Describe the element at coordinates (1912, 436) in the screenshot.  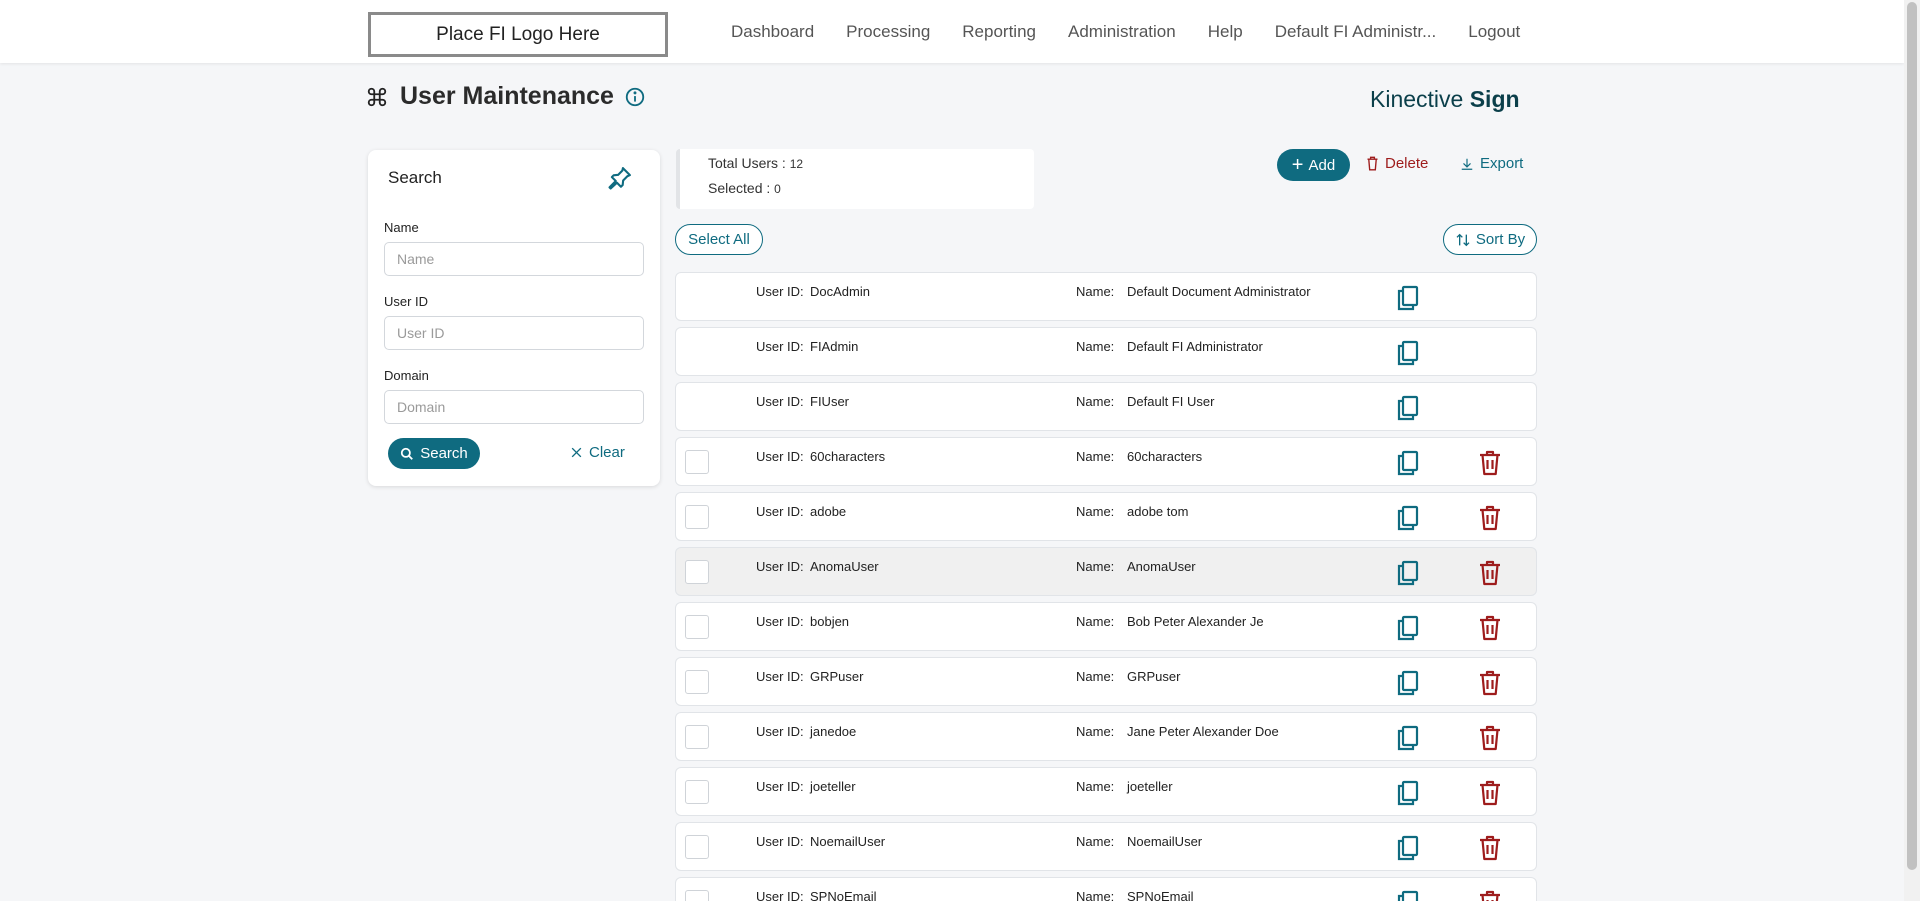
I see `scrollbar-thumb` at that location.